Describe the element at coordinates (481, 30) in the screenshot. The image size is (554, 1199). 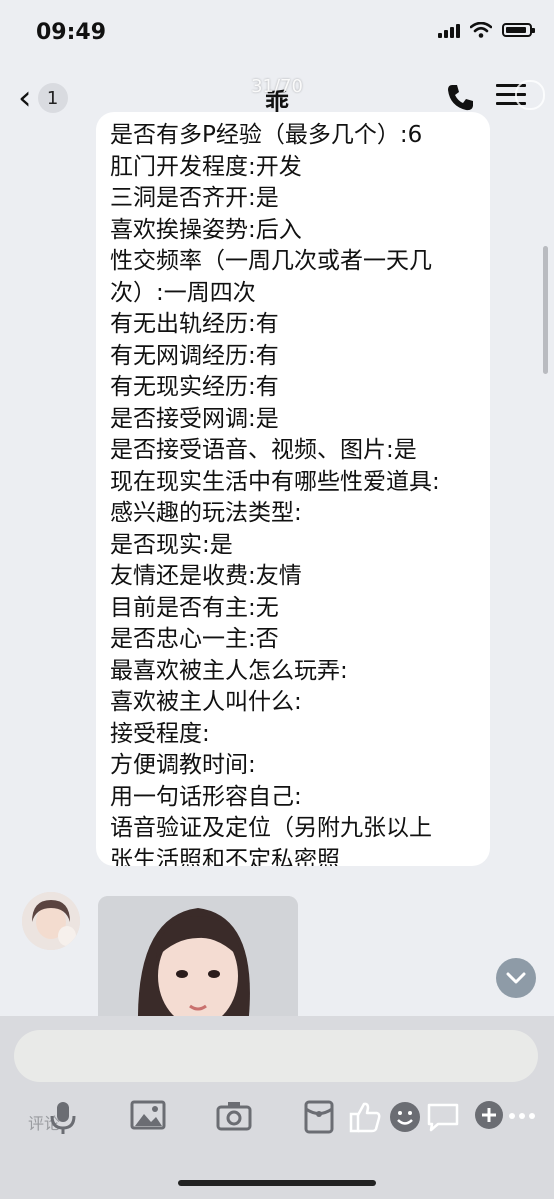
I see `wifi-icon` at that location.